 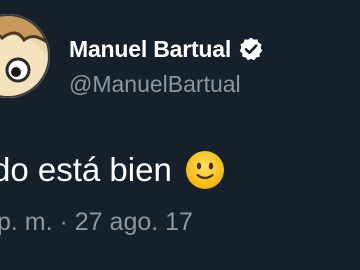 I want to click on name-row: Manuel Bartual, so click(x=166, y=49).